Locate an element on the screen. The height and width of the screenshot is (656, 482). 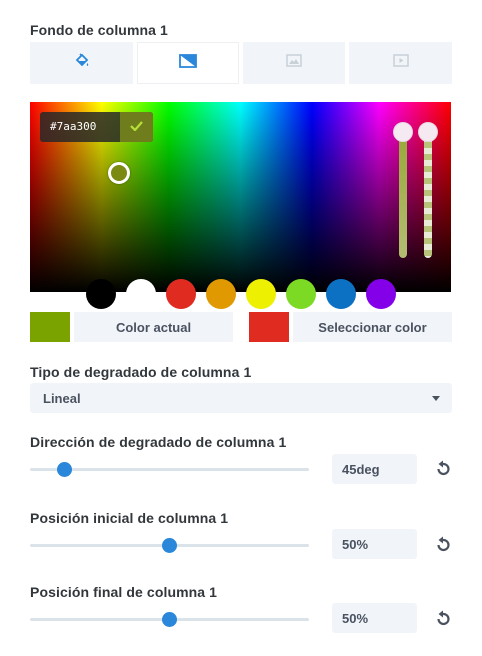
alpha-slider is located at coordinates (428, 190).